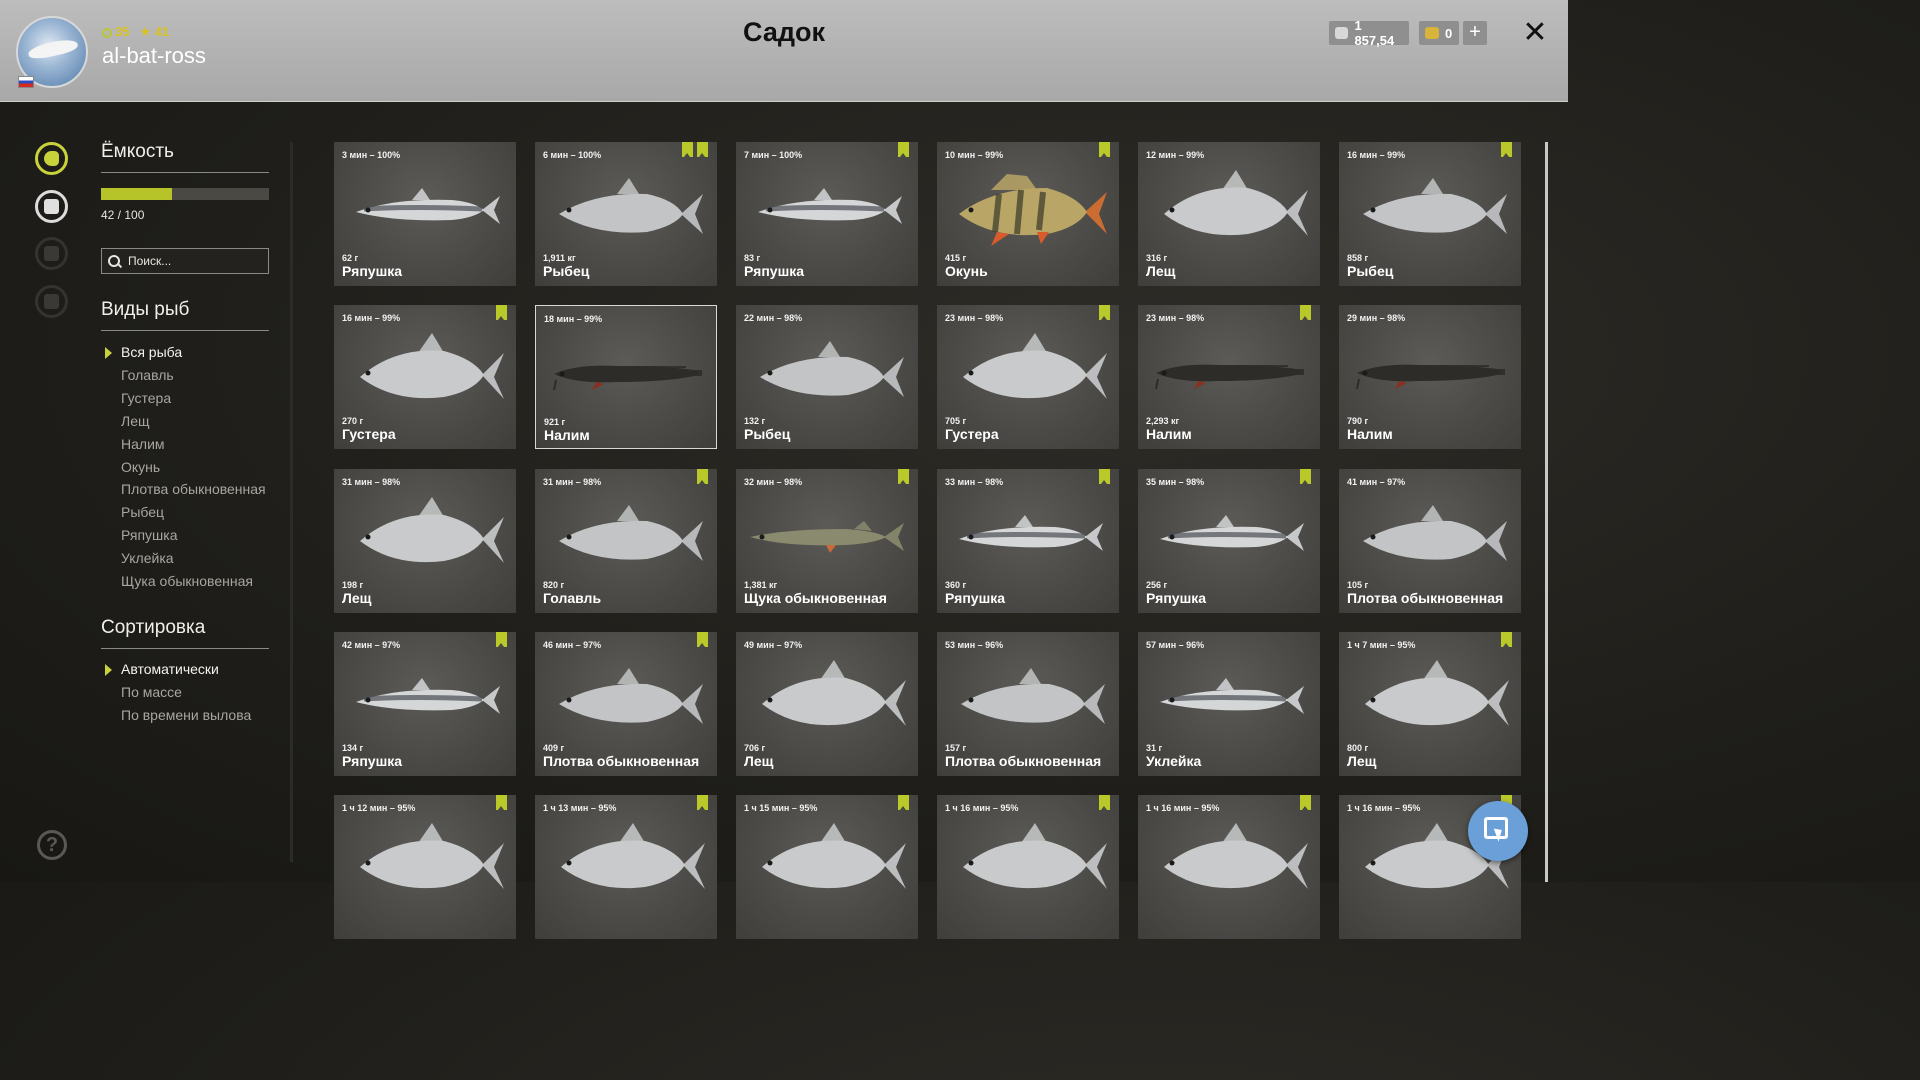  What do you see at coordinates (135, 422) in the screenshot?
I see `species-item: Лещ` at bounding box center [135, 422].